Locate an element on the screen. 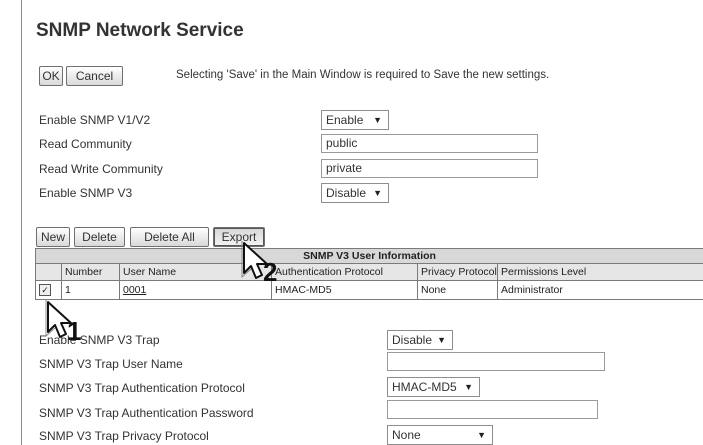  column-header-number: Number is located at coordinates (90, 272).